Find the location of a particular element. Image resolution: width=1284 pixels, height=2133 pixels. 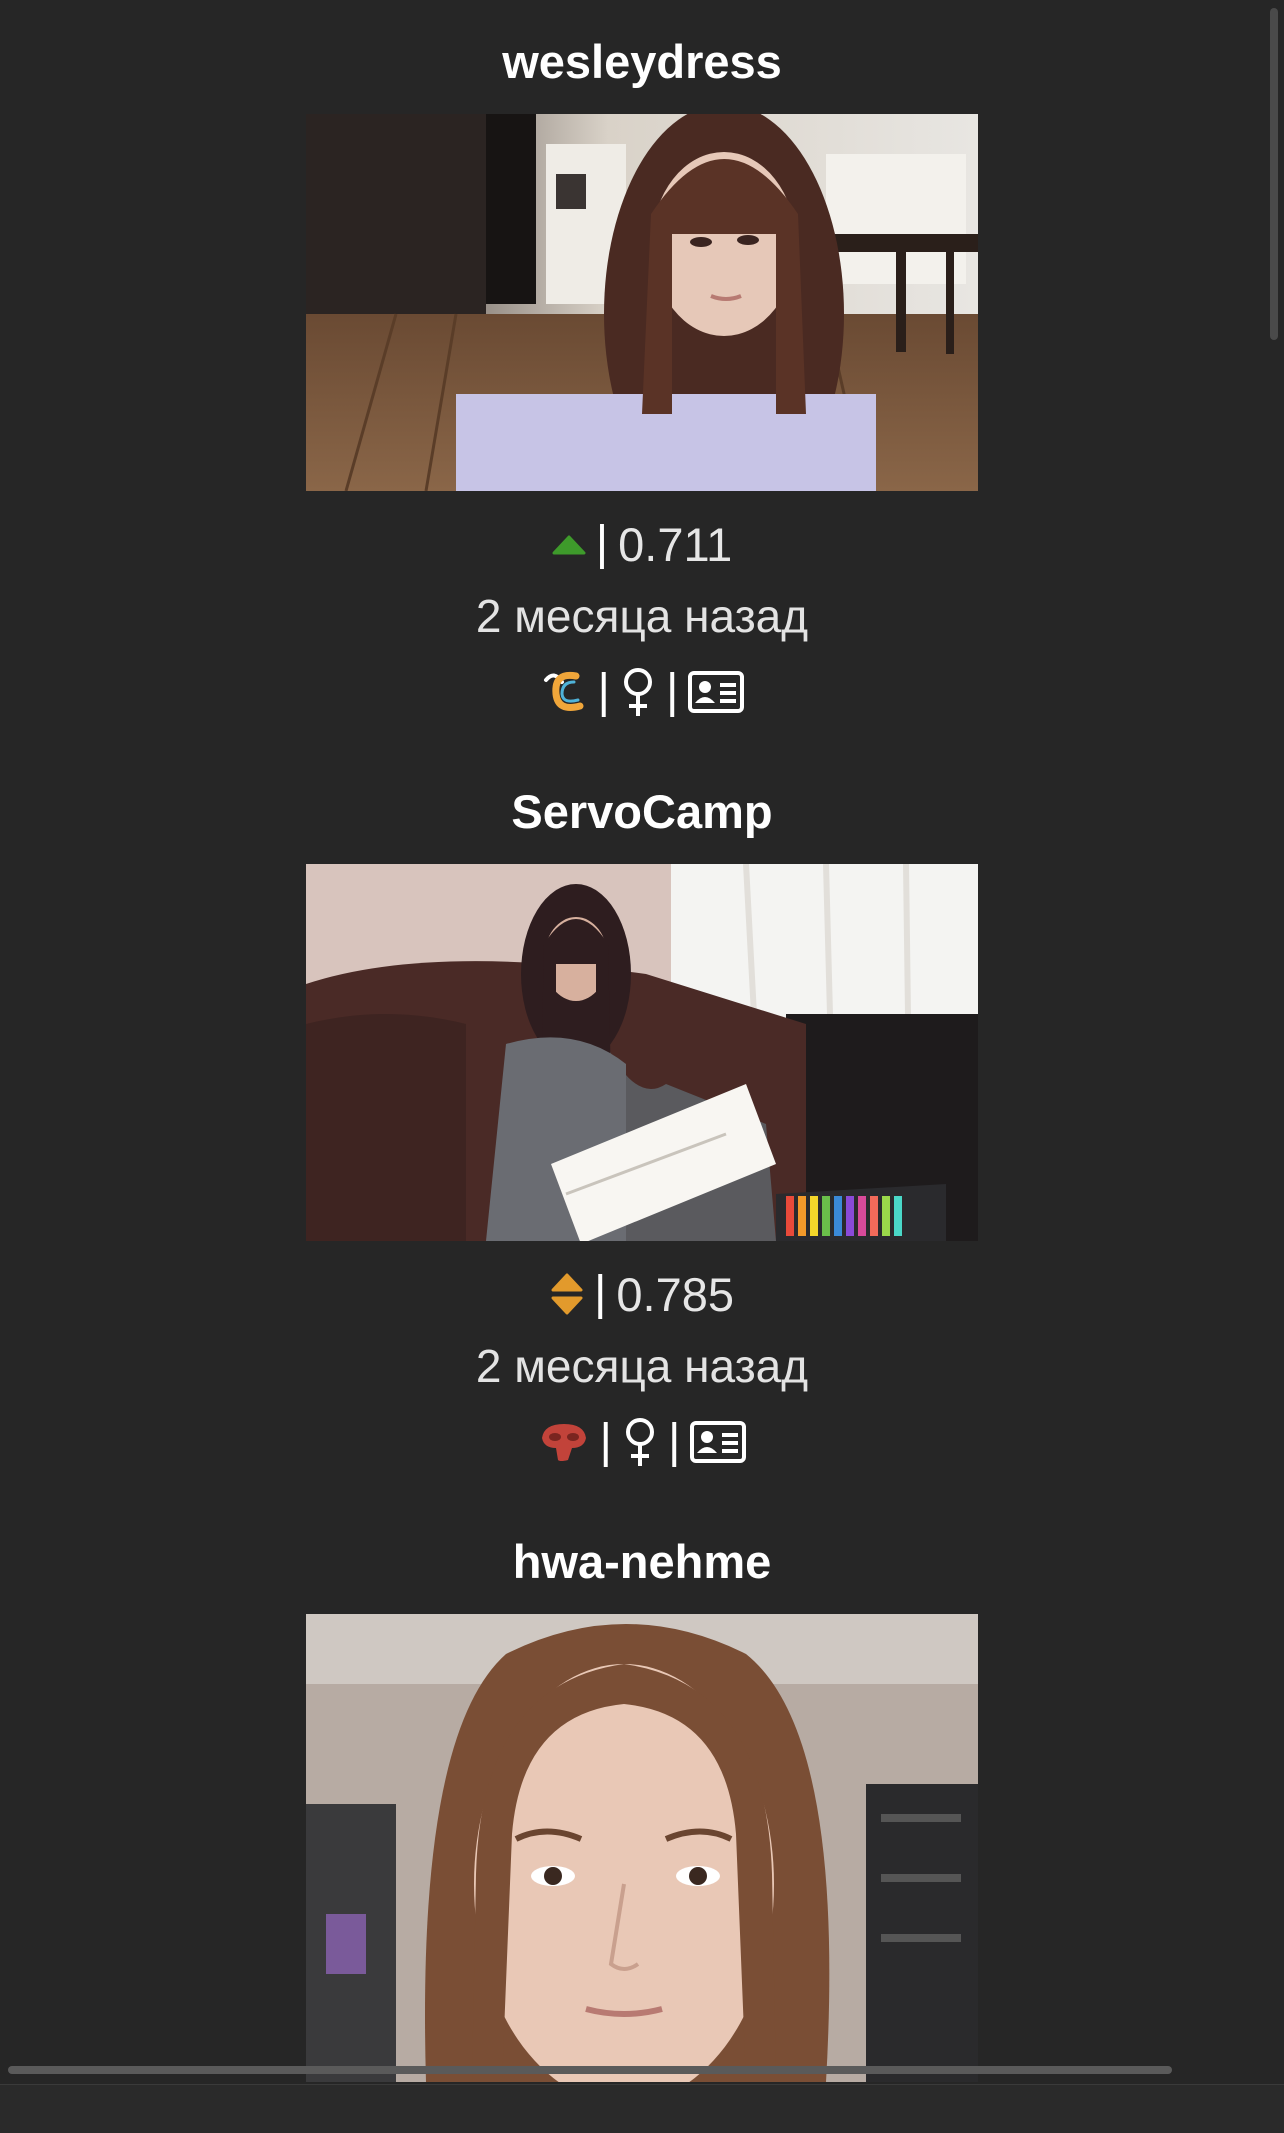

profile-username: hwa-nehme is located at coordinates (642, 1562).